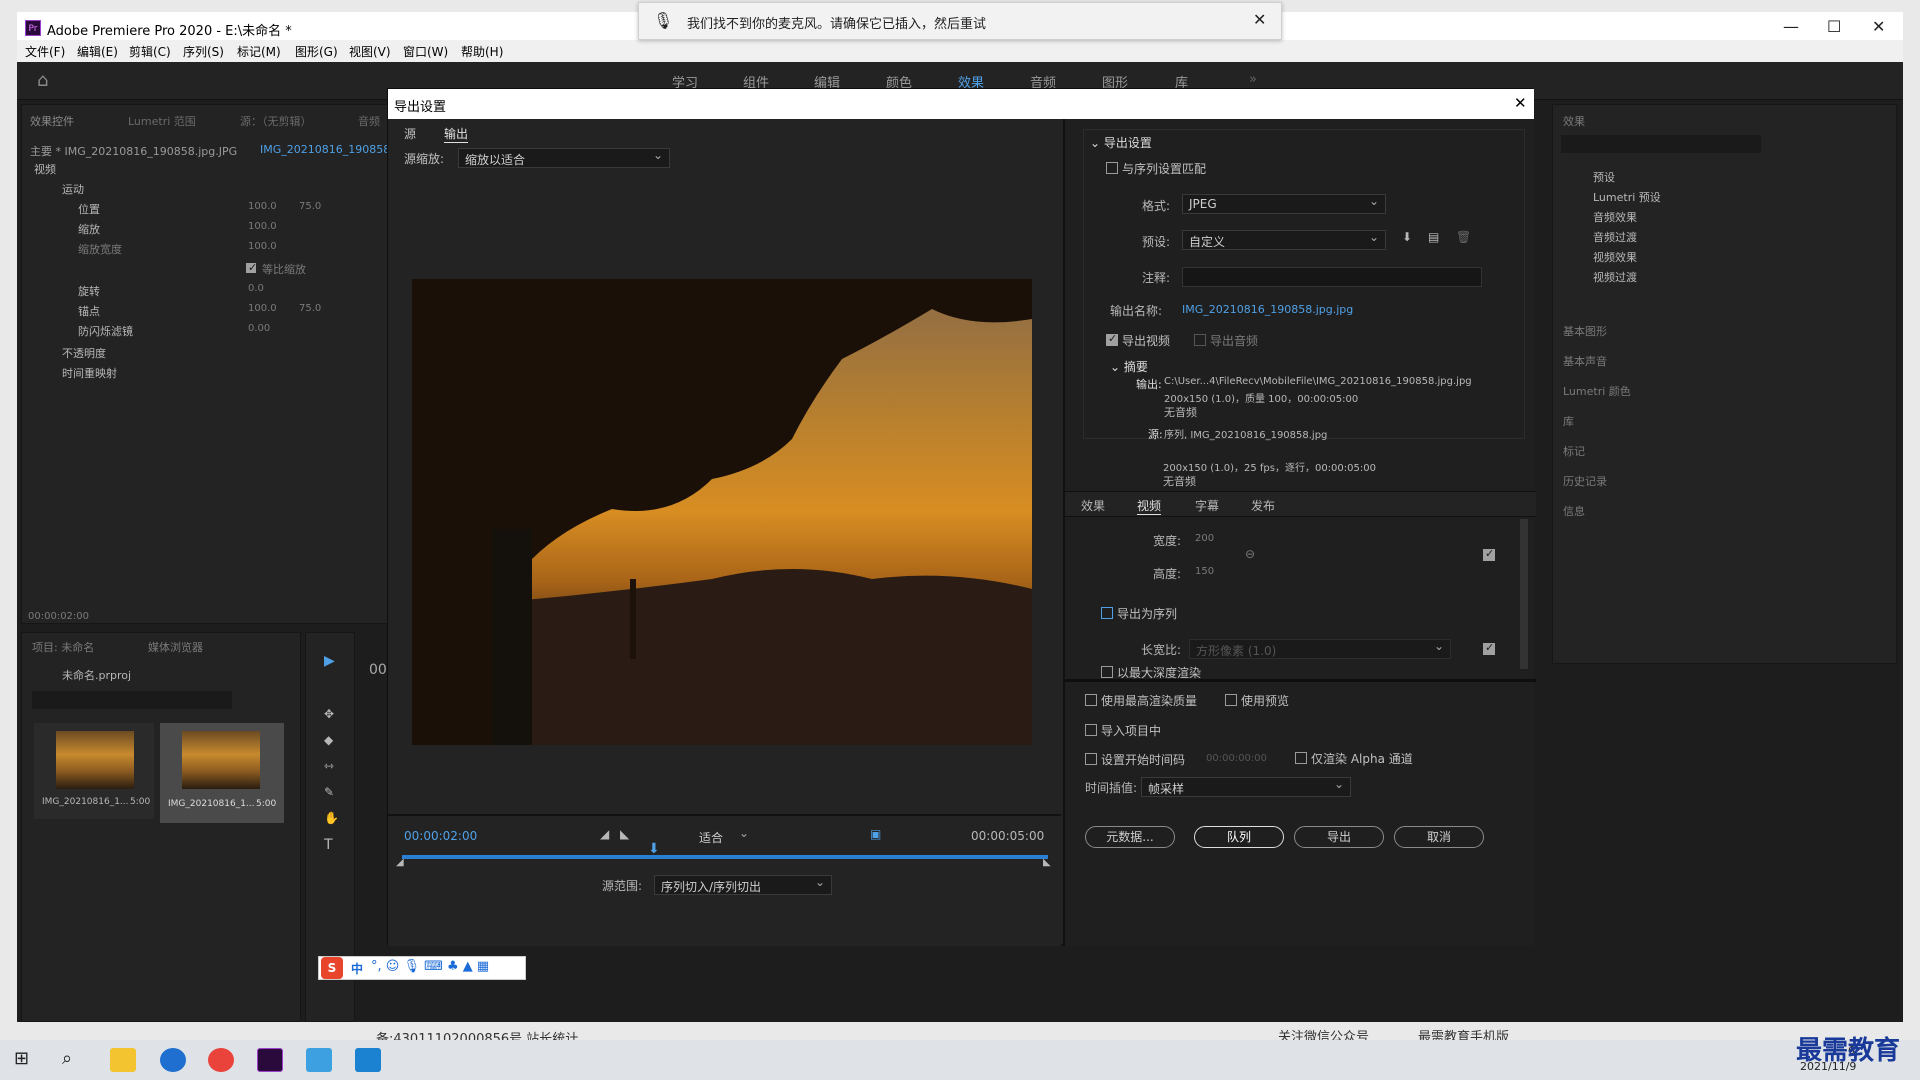 This screenshot has width=1920, height=1080. I want to click on maximize-icon: ☐, so click(1834, 26).